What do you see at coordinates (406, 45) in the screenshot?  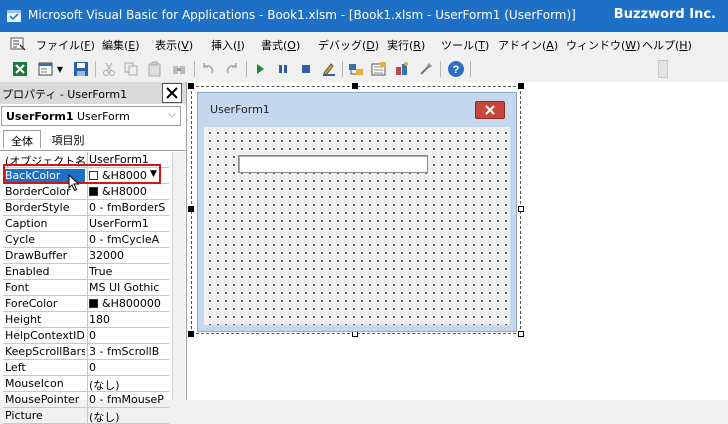 I see `menu-run: 実行(R)` at bounding box center [406, 45].